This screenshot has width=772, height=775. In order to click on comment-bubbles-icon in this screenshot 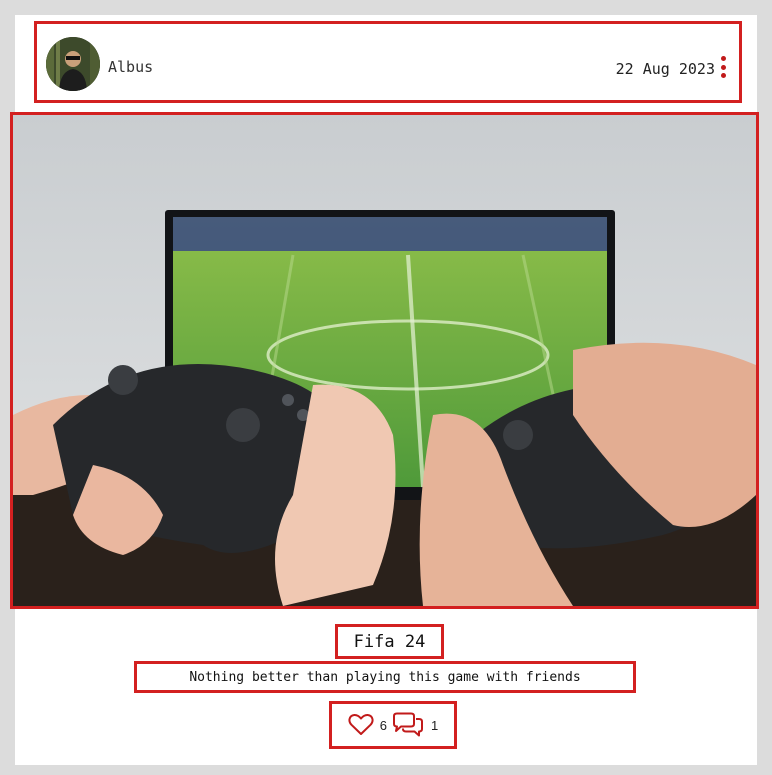, I will do `click(408, 724)`.